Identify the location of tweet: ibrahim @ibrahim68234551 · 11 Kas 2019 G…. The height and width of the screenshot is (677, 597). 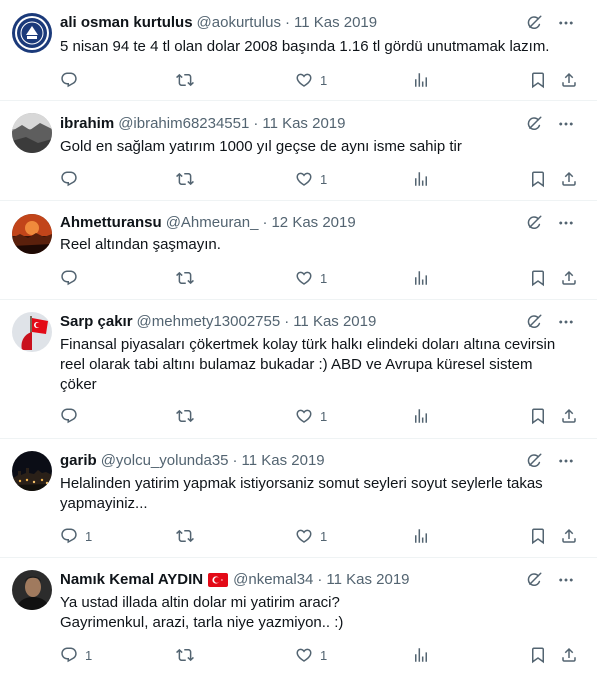
(298, 151).